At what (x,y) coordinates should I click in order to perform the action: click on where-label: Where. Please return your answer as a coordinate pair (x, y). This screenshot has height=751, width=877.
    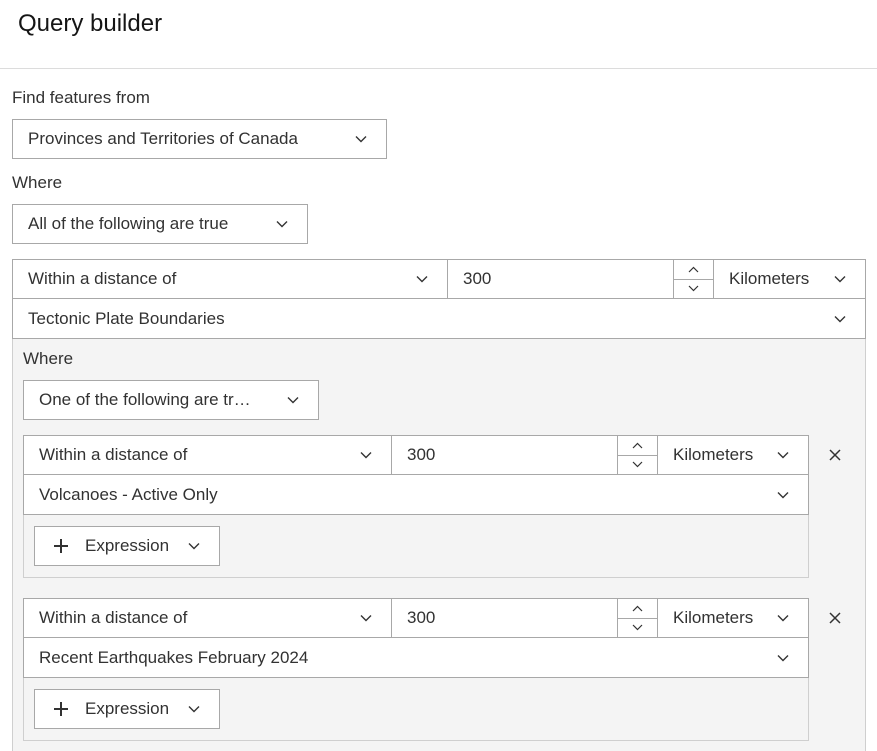
    Looking at the image, I should click on (37, 182).